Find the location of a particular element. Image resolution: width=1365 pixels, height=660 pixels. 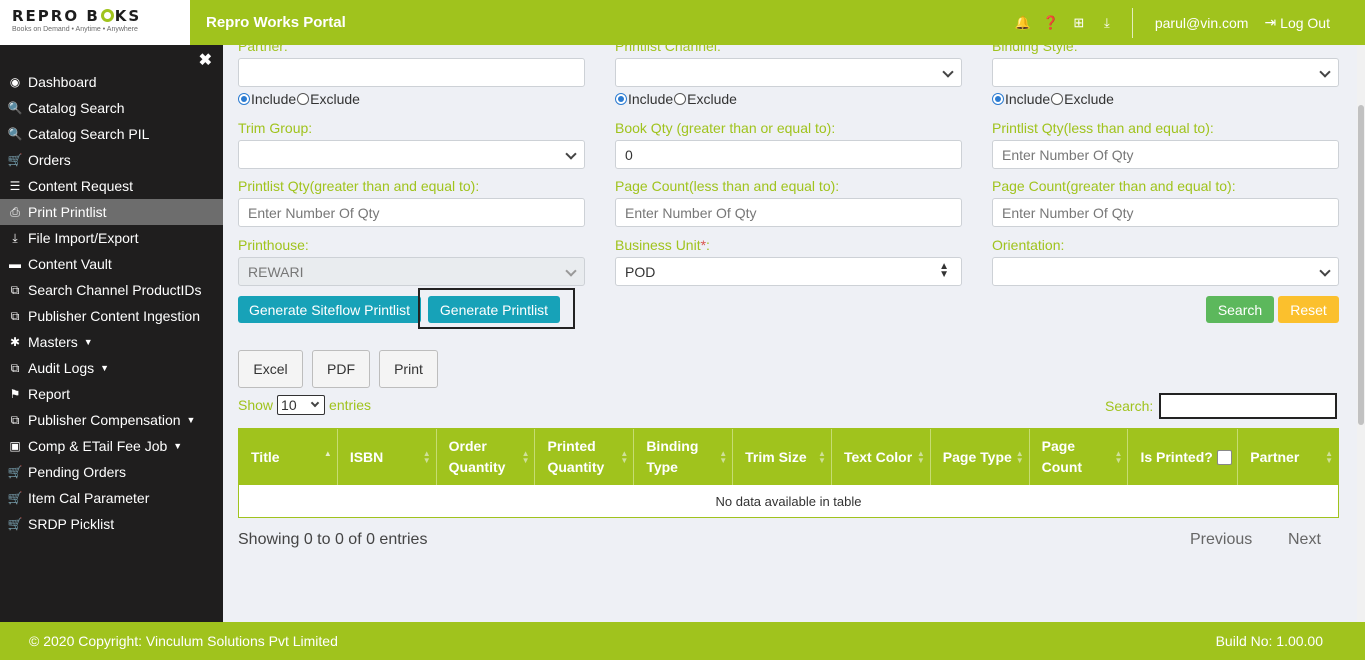

column-header-order-quantity: Order Quantity ▲ ▼ is located at coordinates (486, 457).